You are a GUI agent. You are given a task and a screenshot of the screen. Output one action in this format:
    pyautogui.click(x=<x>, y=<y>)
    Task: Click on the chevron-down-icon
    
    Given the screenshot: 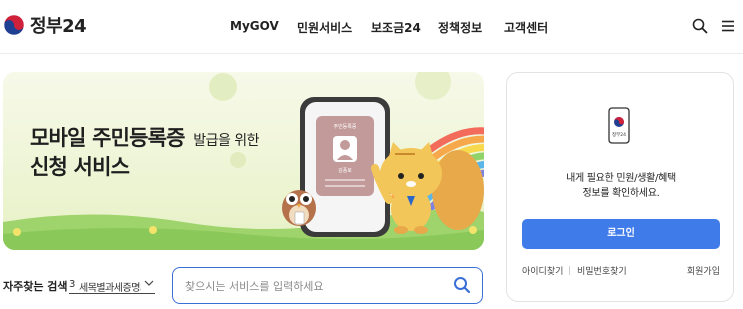 What is the action you would take?
    pyautogui.click(x=149, y=283)
    